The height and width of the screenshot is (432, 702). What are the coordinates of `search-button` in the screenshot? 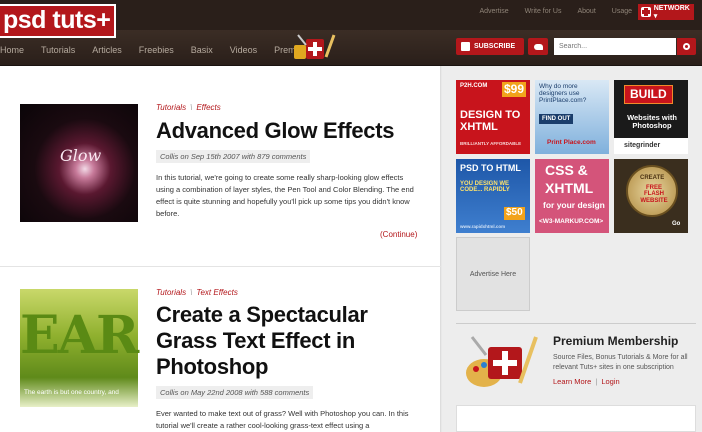 It's located at (686, 46).